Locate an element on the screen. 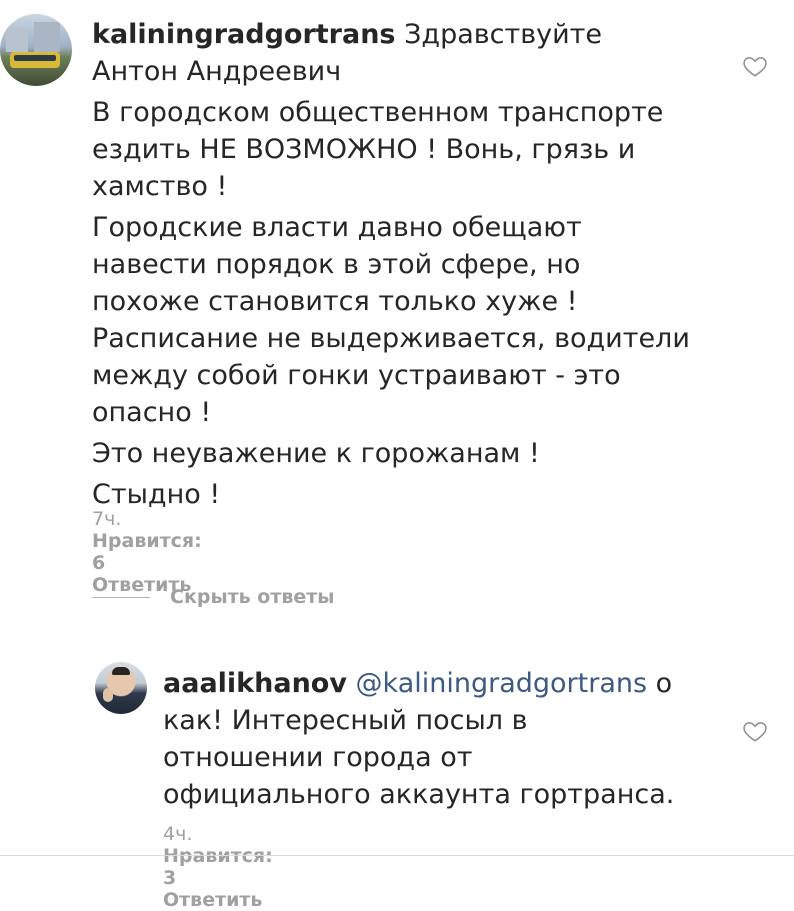 The width and height of the screenshot is (794, 911). comment-time: 7ч. is located at coordinates (107, 519).